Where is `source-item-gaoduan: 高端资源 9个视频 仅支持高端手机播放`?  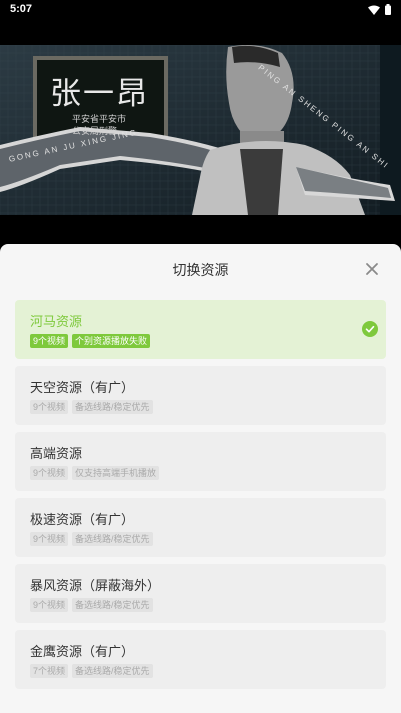
source-item-gaoduan: 高端资源 9个视频 仅支持高端手机播放 is located at coordinates (200, 461).